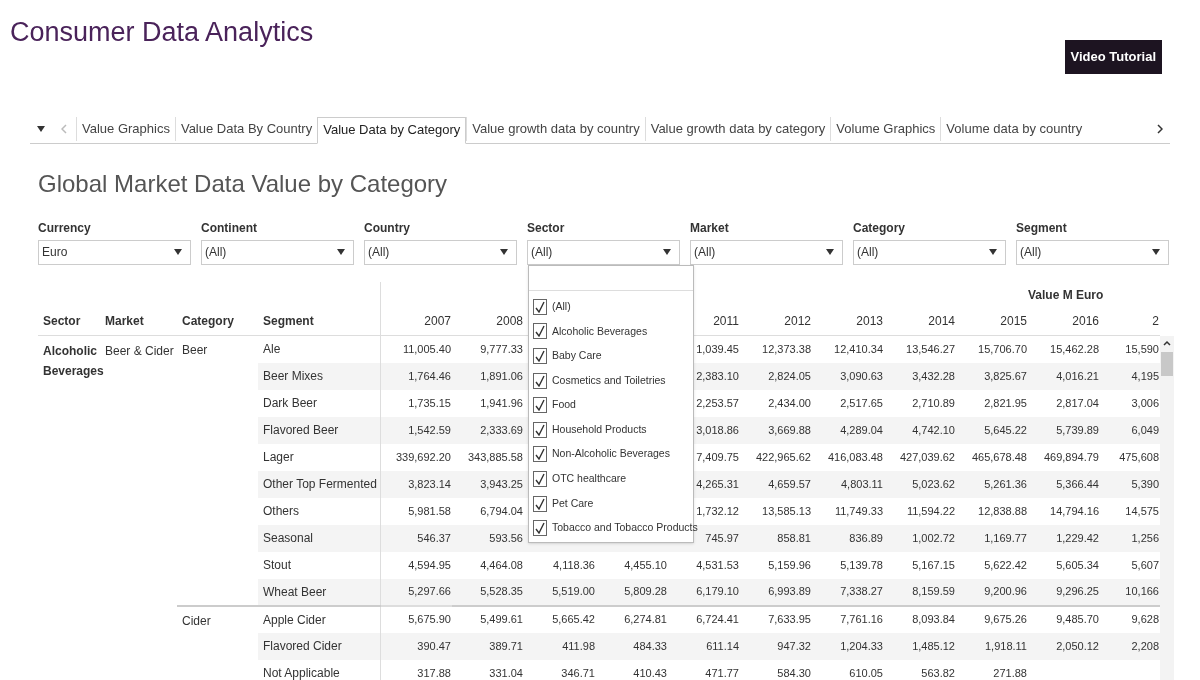 Image resolution: width=1200 pixels, height=680 pixels. I want to click on dropdown-option: (All), so click(561, 306).